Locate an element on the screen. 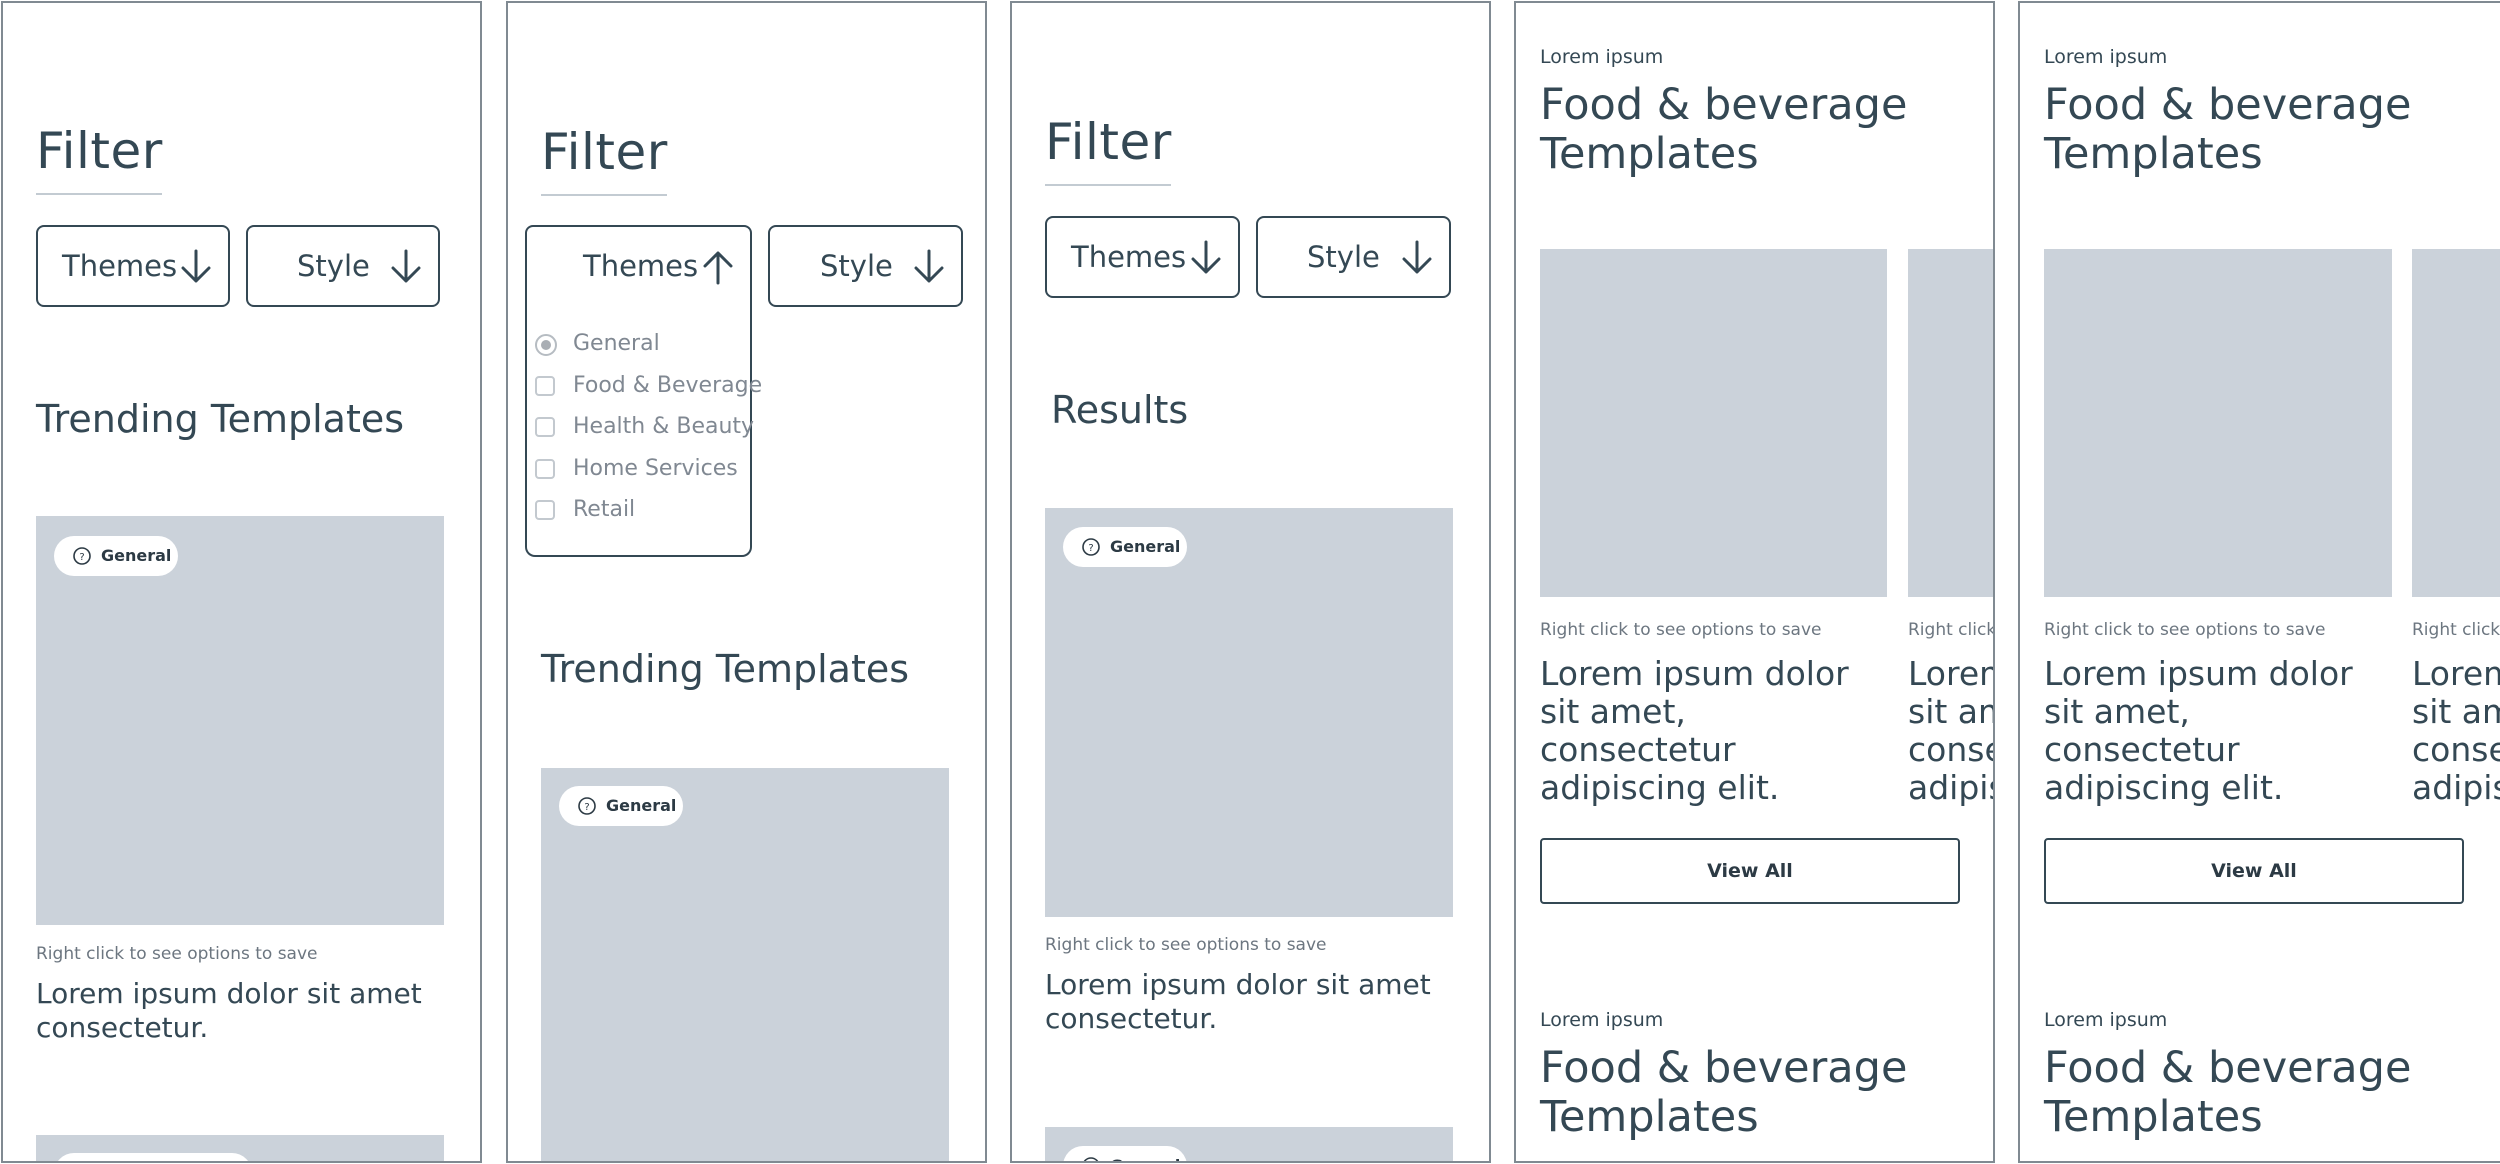 The height and width of the screenshot is (1164, 2500). theme-option-home-services: Home Services is located at coordinates (640, 471).